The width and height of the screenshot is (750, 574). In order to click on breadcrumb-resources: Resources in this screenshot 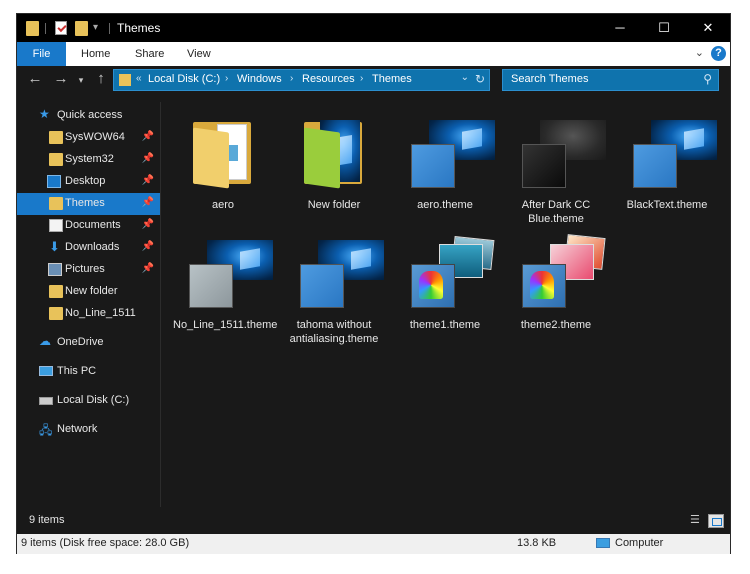, I will do `click(328, 79)`.